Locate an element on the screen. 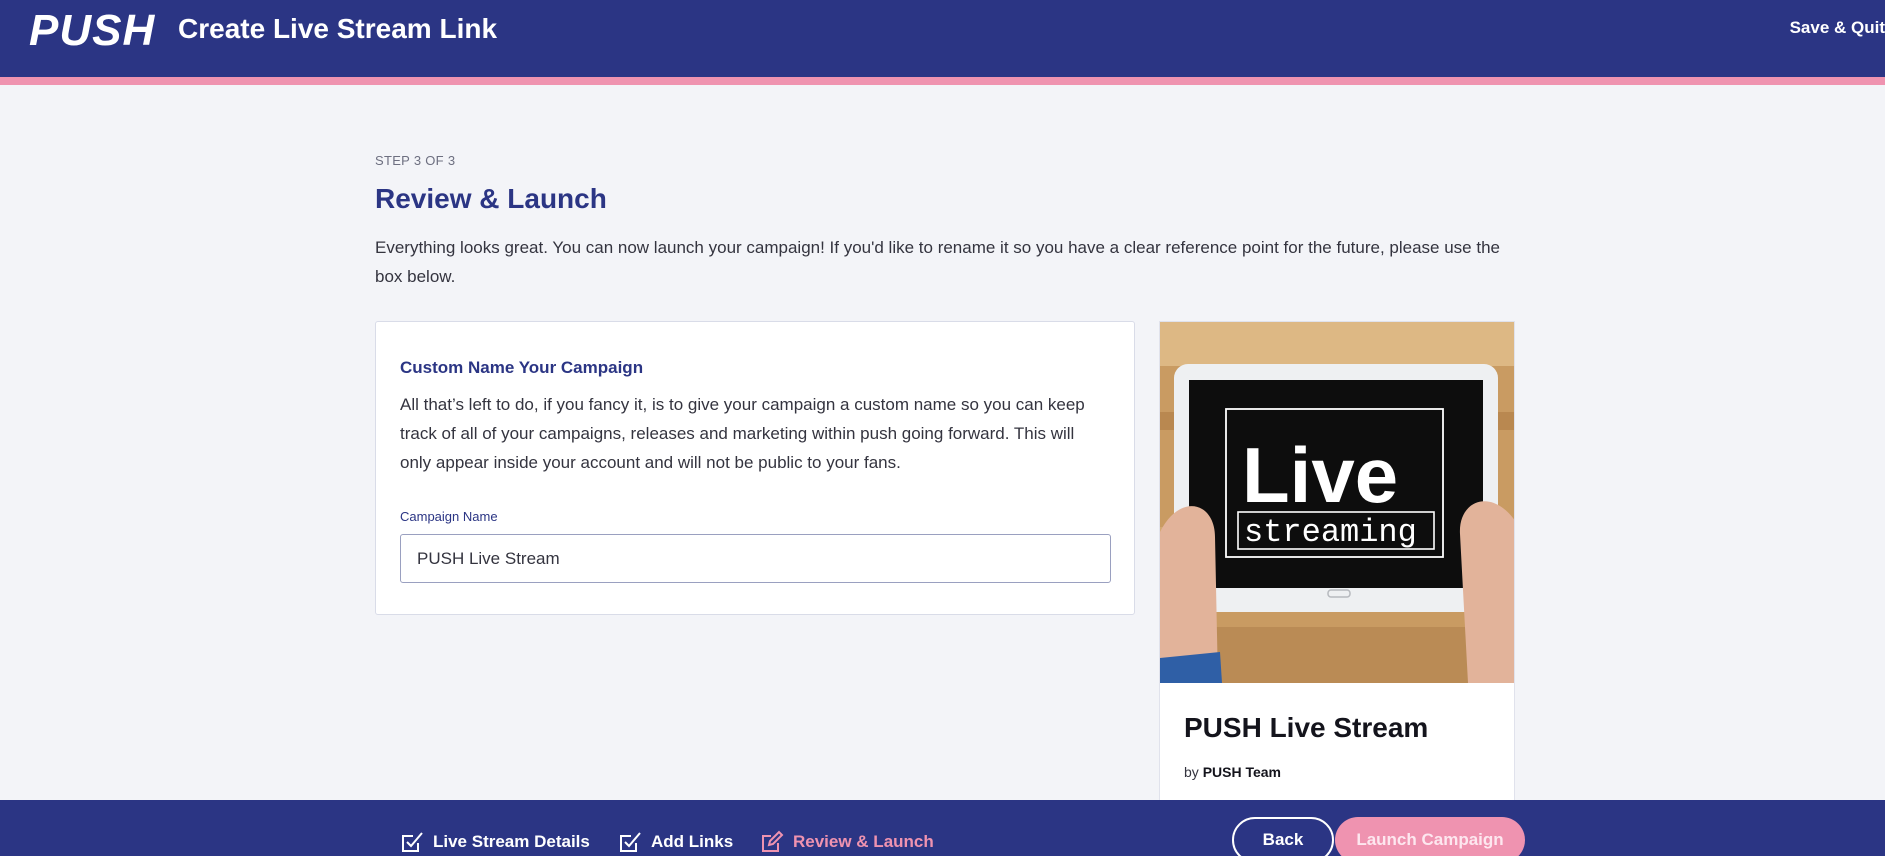 The height and width of the screenshot is (856, 1885). step-label: Live Stream Details is located at coordinates (511, 841).